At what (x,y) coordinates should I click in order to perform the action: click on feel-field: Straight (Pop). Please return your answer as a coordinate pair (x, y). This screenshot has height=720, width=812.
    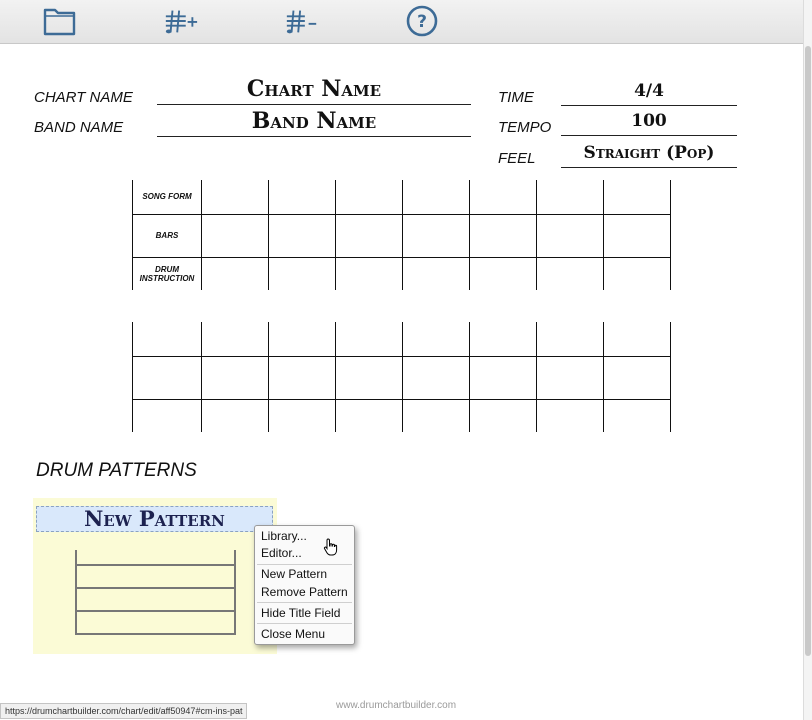
    Looking at the image, I should click on (649, 154).